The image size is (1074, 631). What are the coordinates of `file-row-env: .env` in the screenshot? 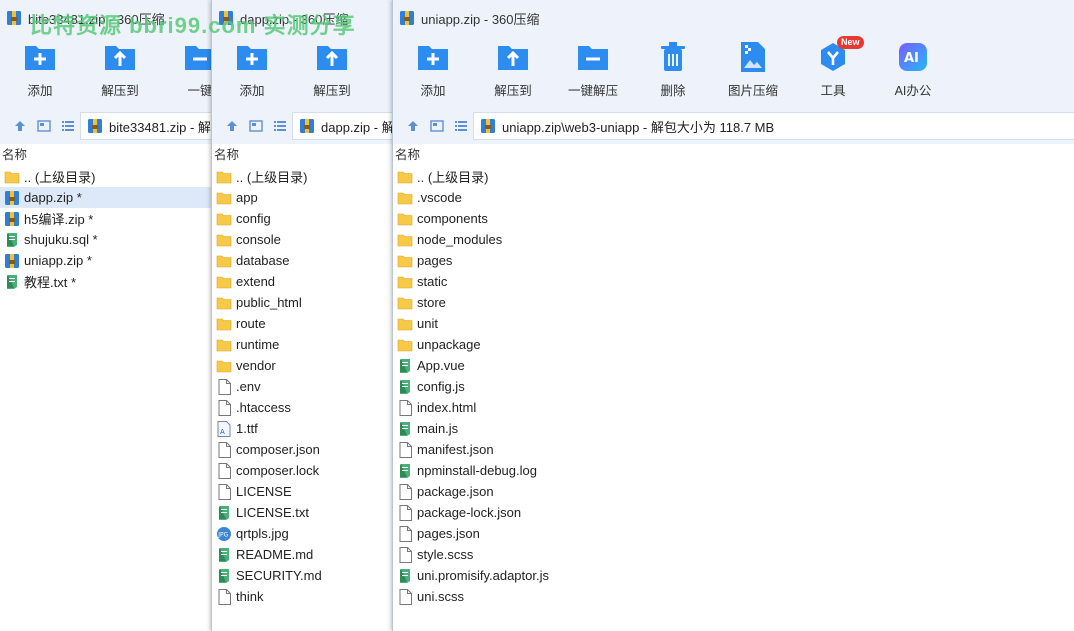 It's located at (303, 386).